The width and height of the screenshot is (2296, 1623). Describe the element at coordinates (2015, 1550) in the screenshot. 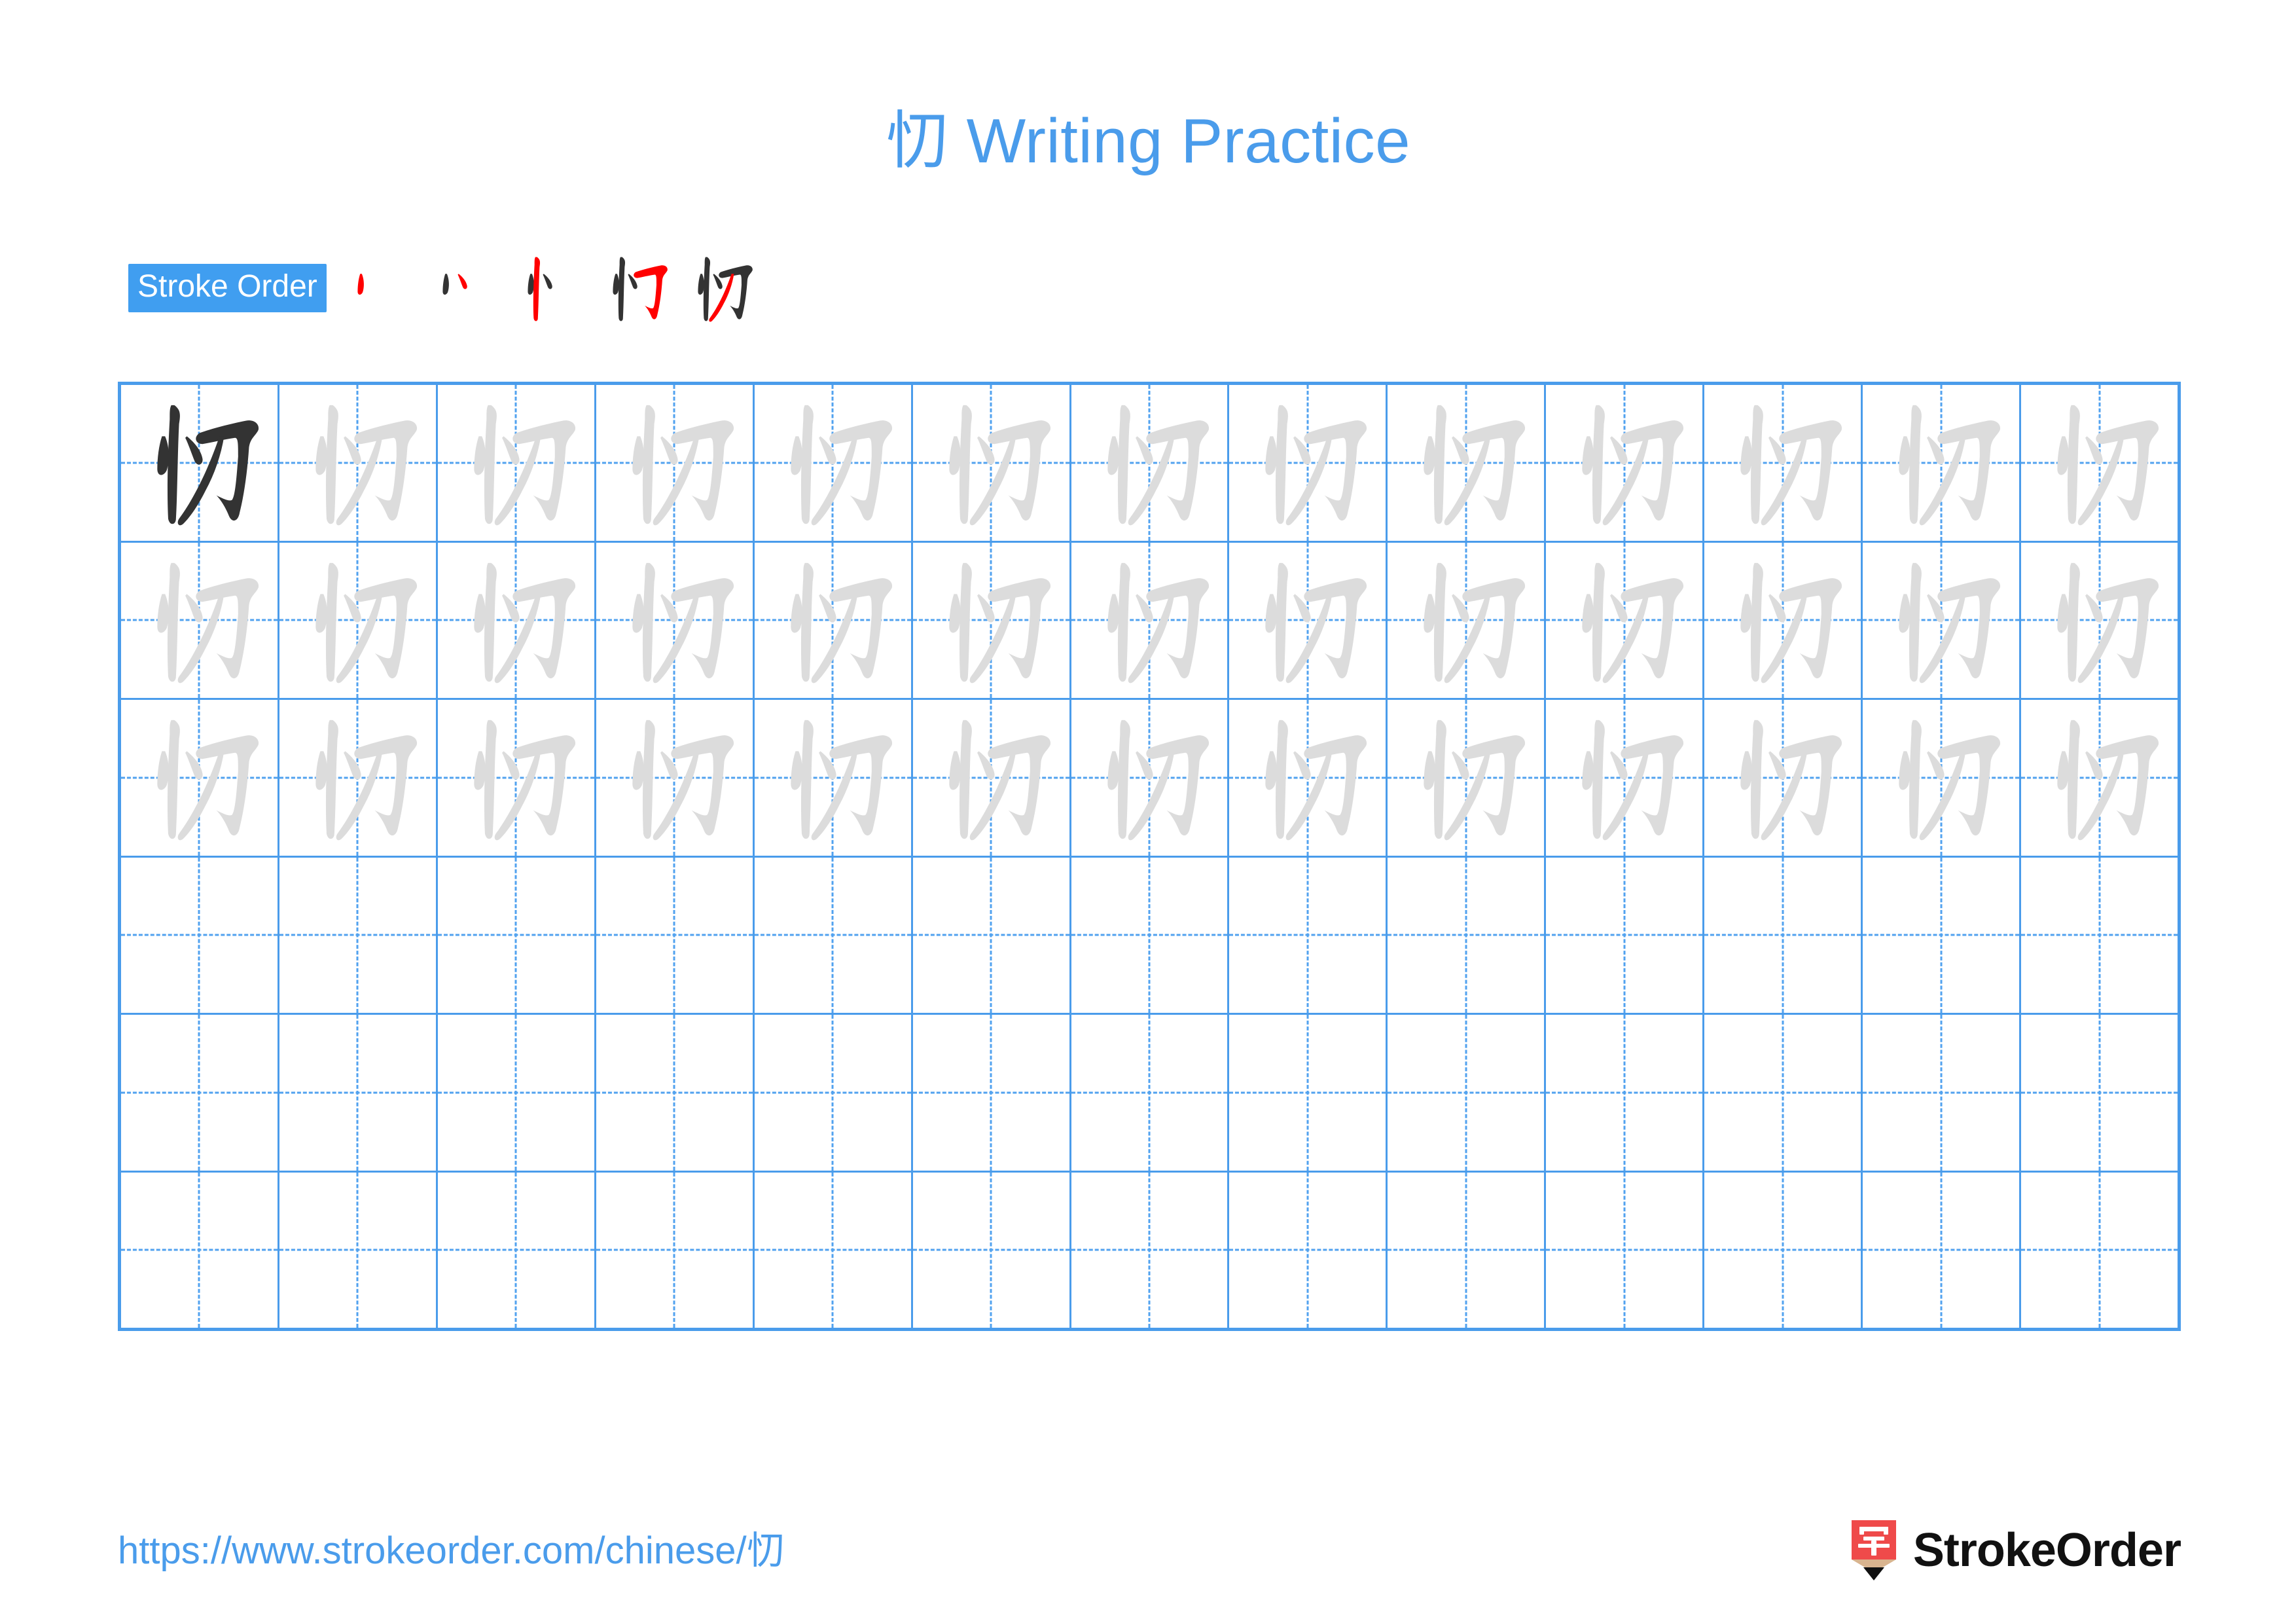

I see `strokeorder-logo: StrokeOrder` at that location.